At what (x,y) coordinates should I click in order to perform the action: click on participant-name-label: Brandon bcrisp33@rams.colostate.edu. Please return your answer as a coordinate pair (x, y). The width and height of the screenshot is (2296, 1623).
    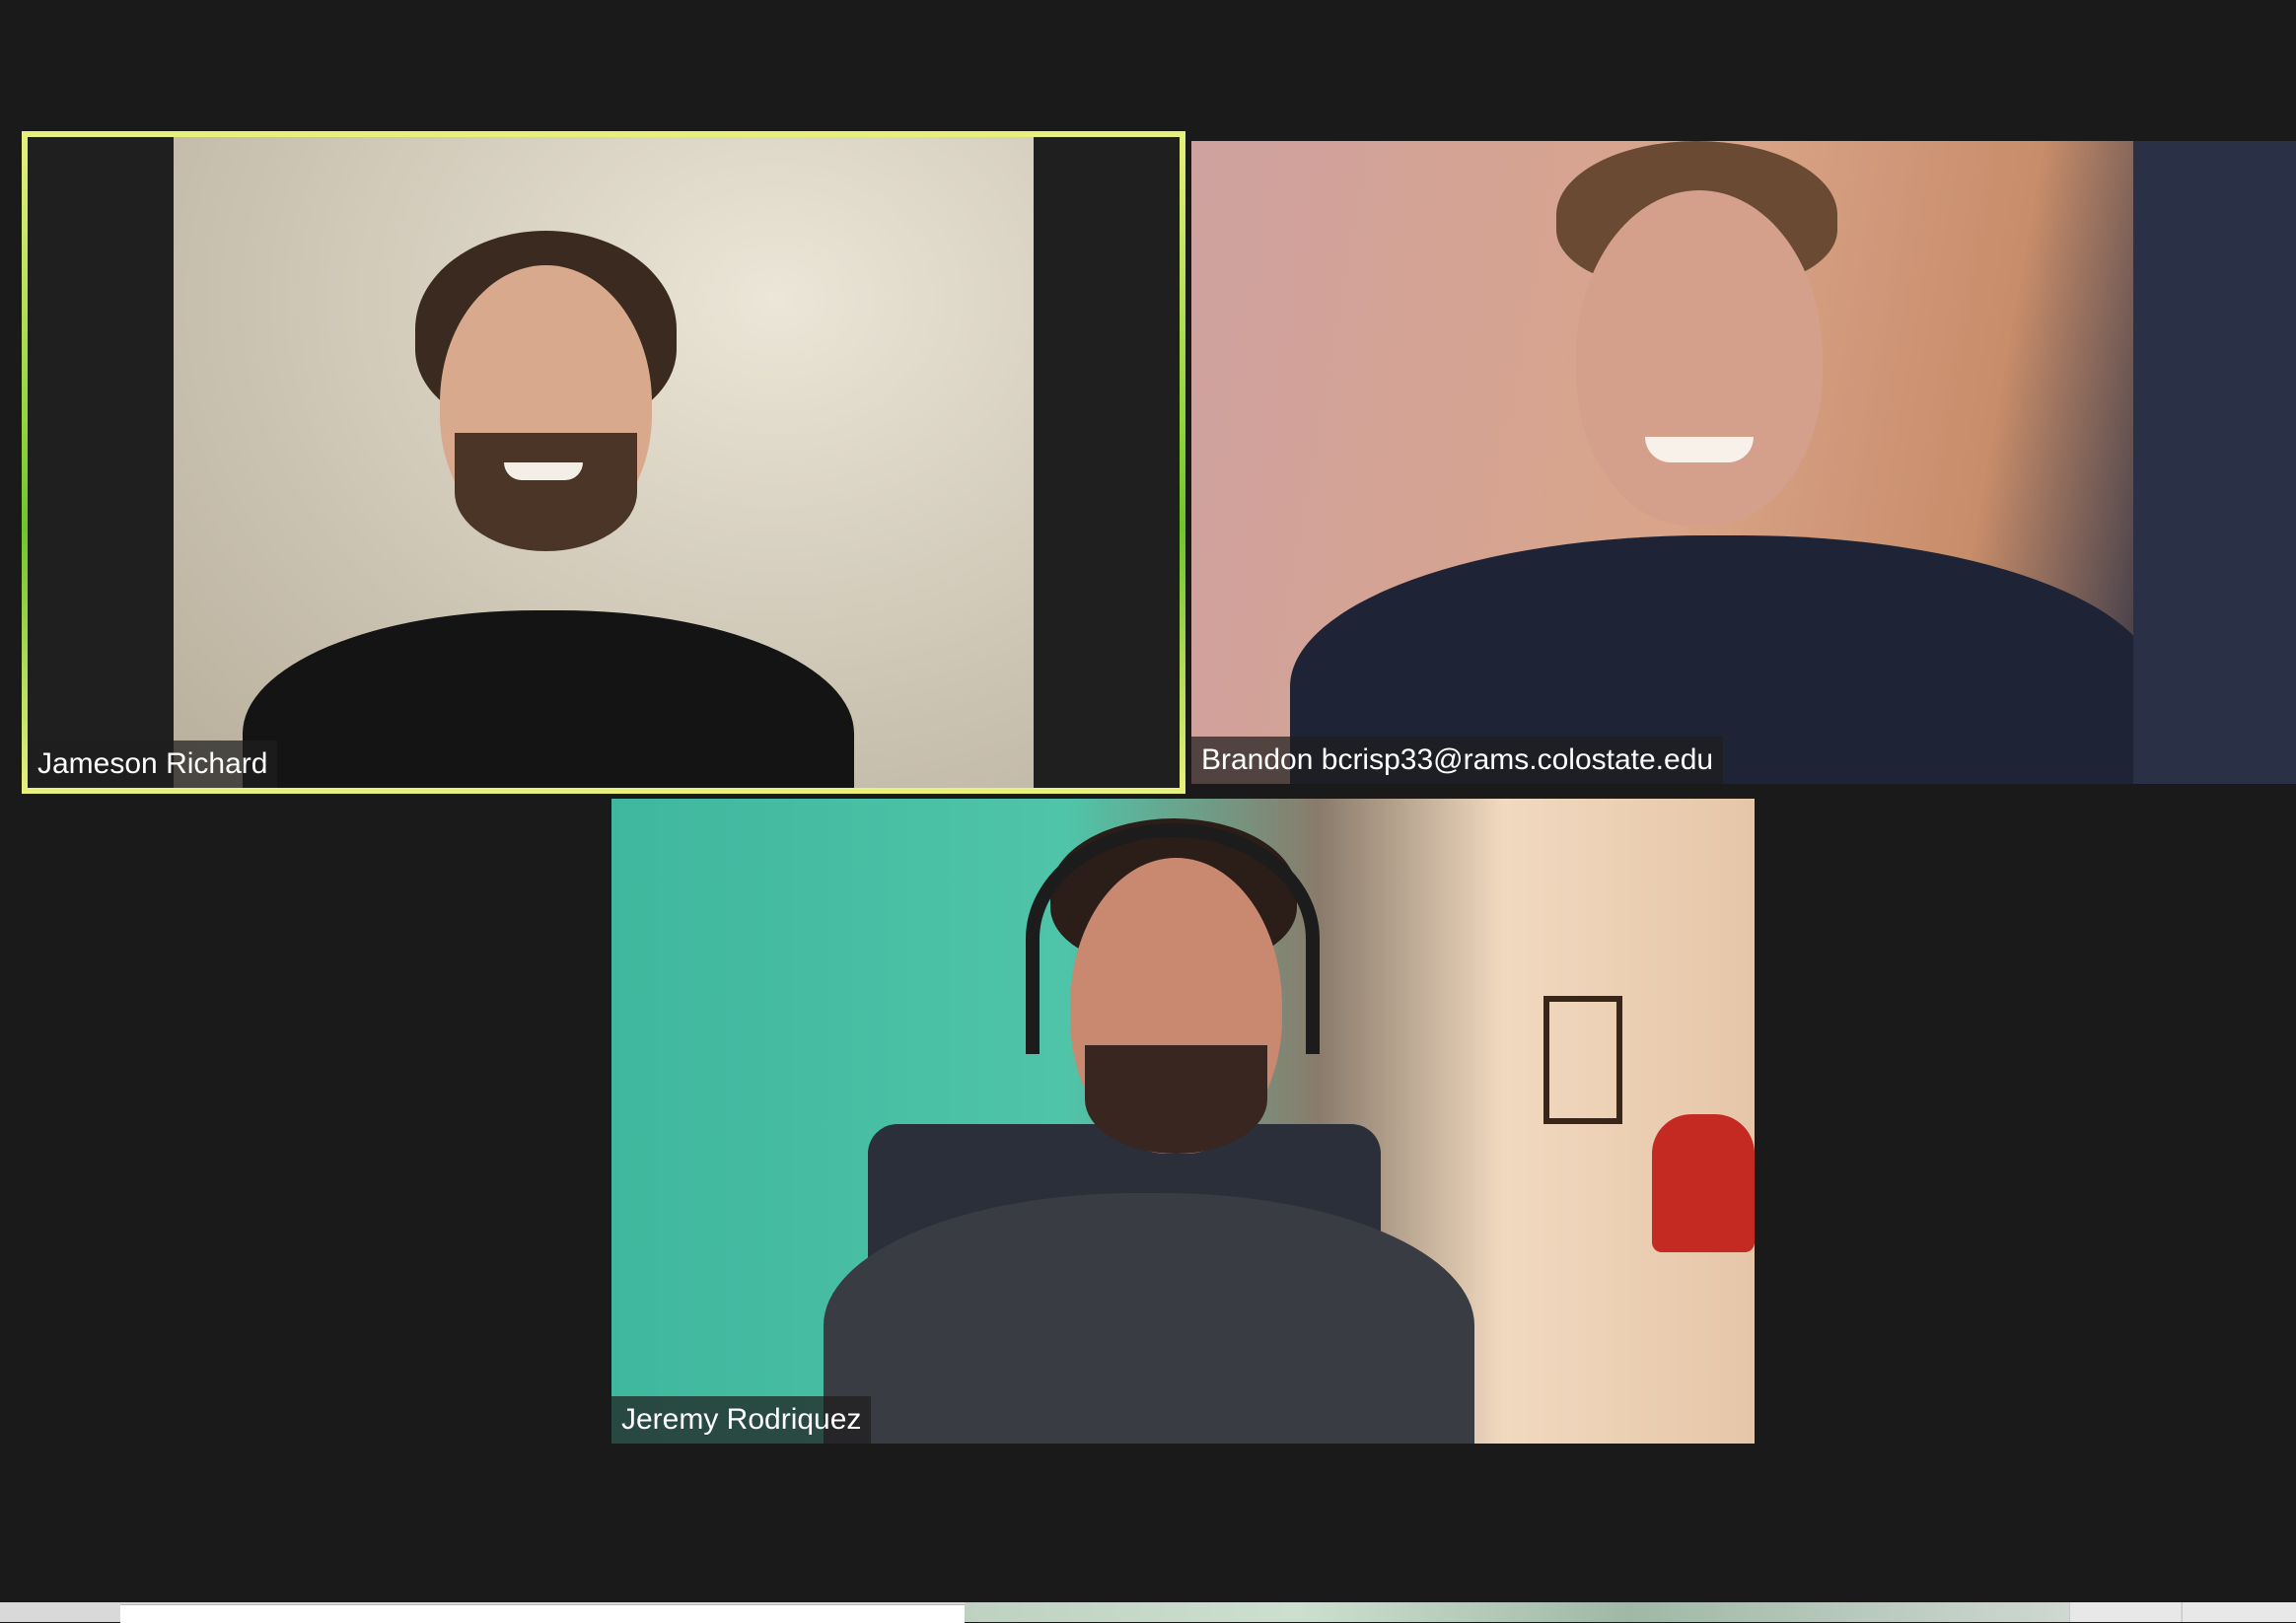
    Looking at the image, I should click on (1458, 760).